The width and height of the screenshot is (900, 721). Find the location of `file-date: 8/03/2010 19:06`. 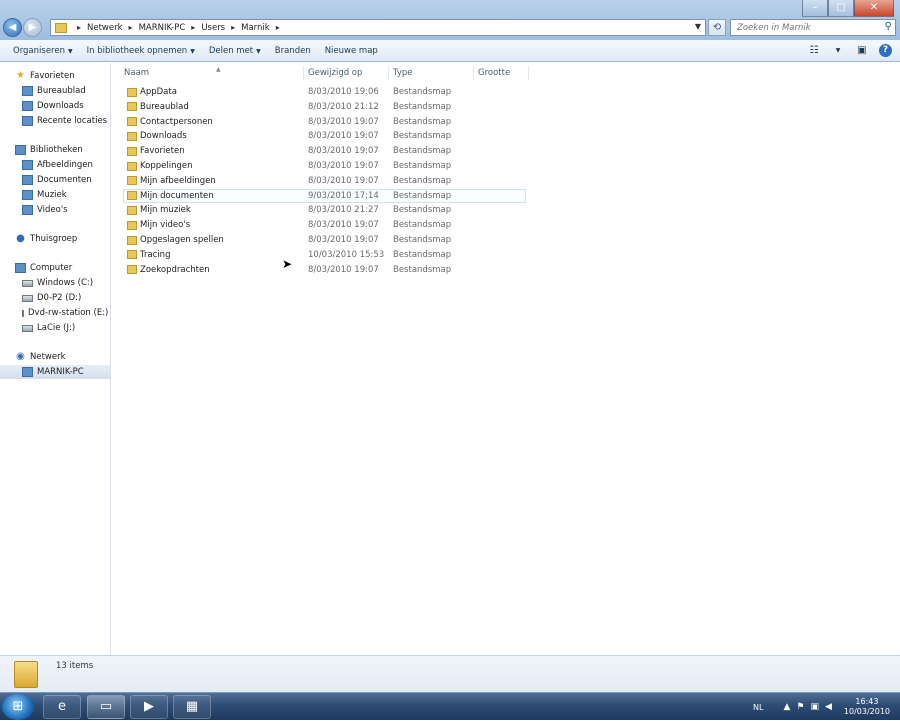

file-date: 8/03/2010 19:06 is located at coordinates (343, 92).